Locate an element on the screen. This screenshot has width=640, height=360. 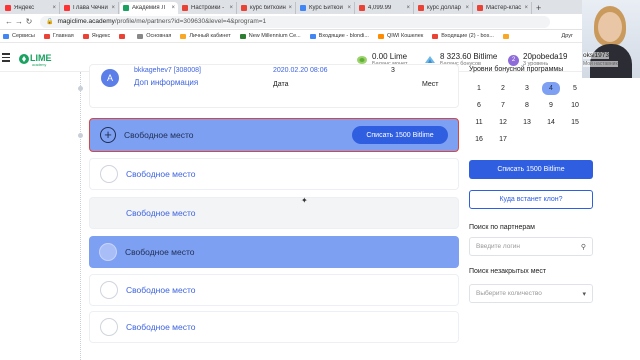
date-label: Дата is located at coordinates (281, 84).